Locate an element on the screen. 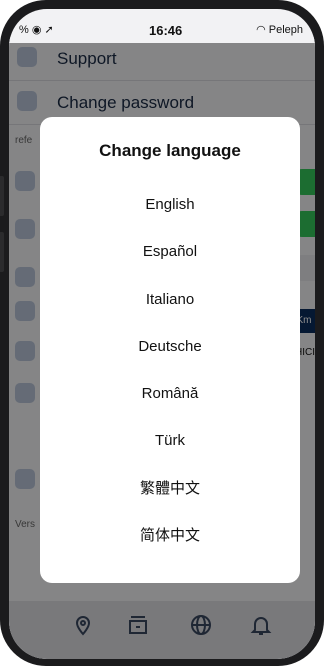  language-option: Türk is located at coordinates (170, 440).